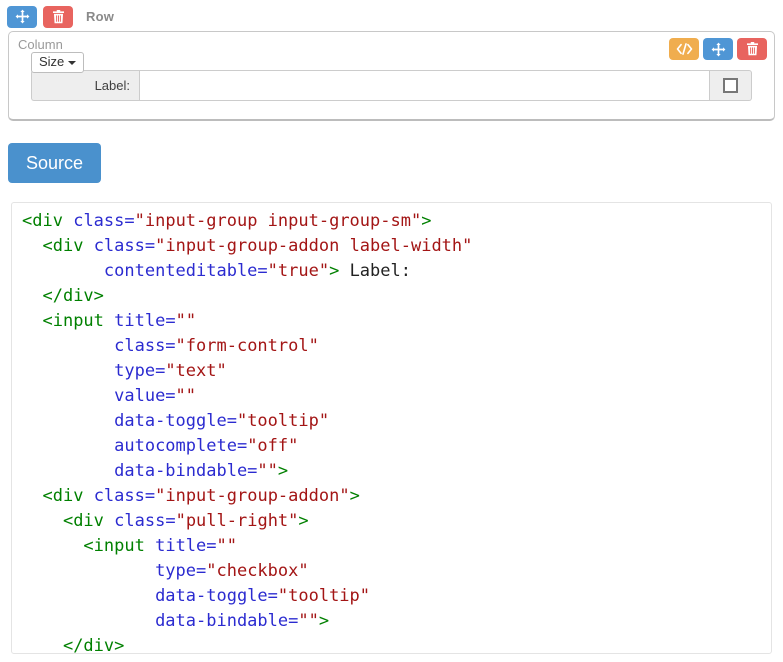 Image resolution: width=783 pixels, height=662 pixels. I want to click on column-label: Column, so click(40, 44).